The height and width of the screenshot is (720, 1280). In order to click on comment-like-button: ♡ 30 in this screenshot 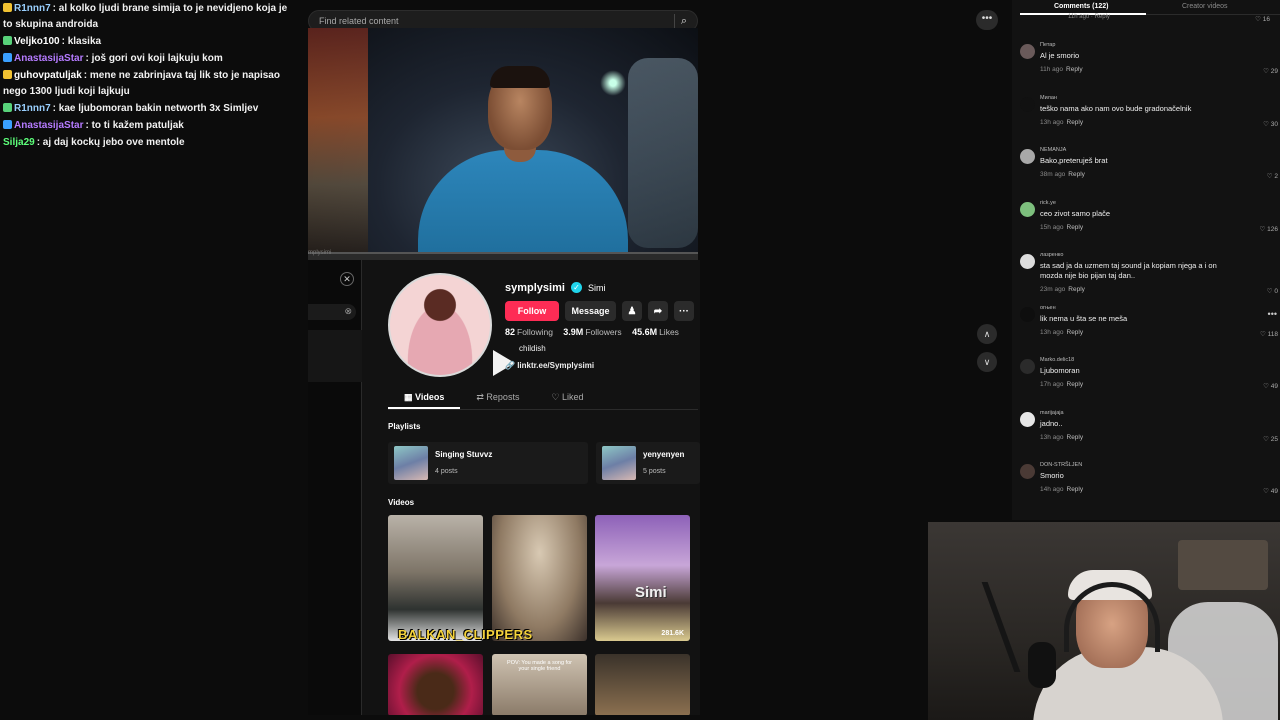, I will do `click(1270, 124)`.